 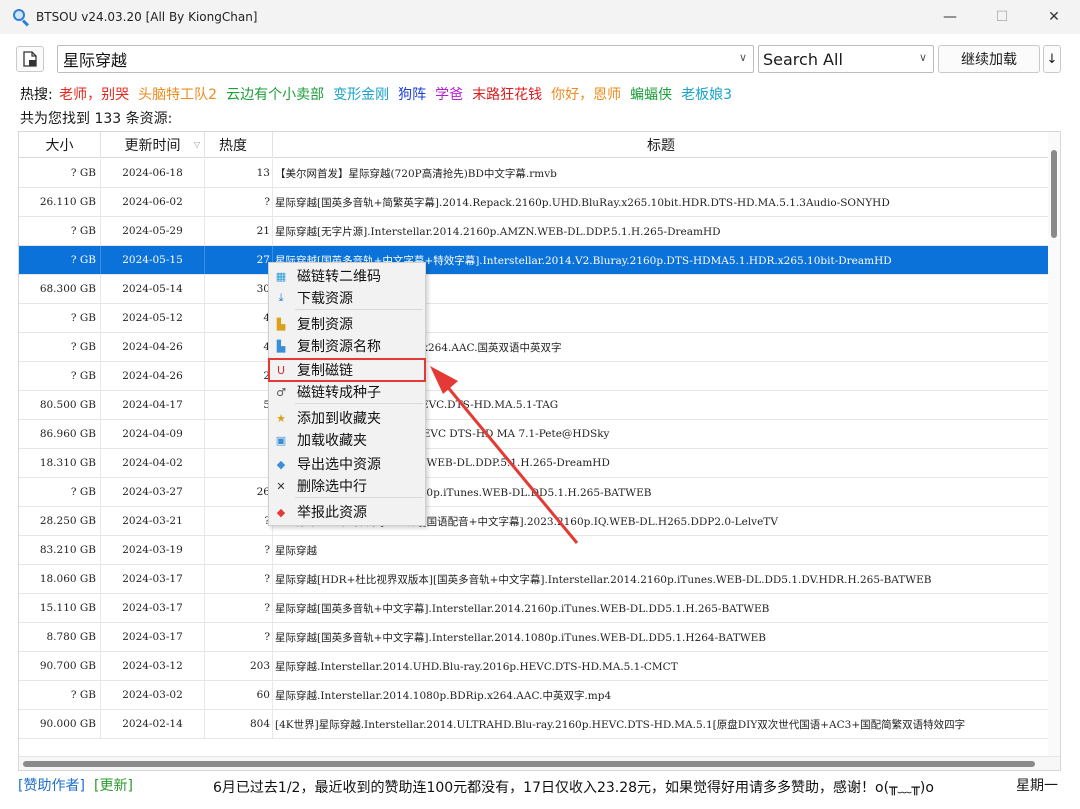 I want to click on table-row: 68.300 GB 2024-05-14 30, so click(x=534, y=289).